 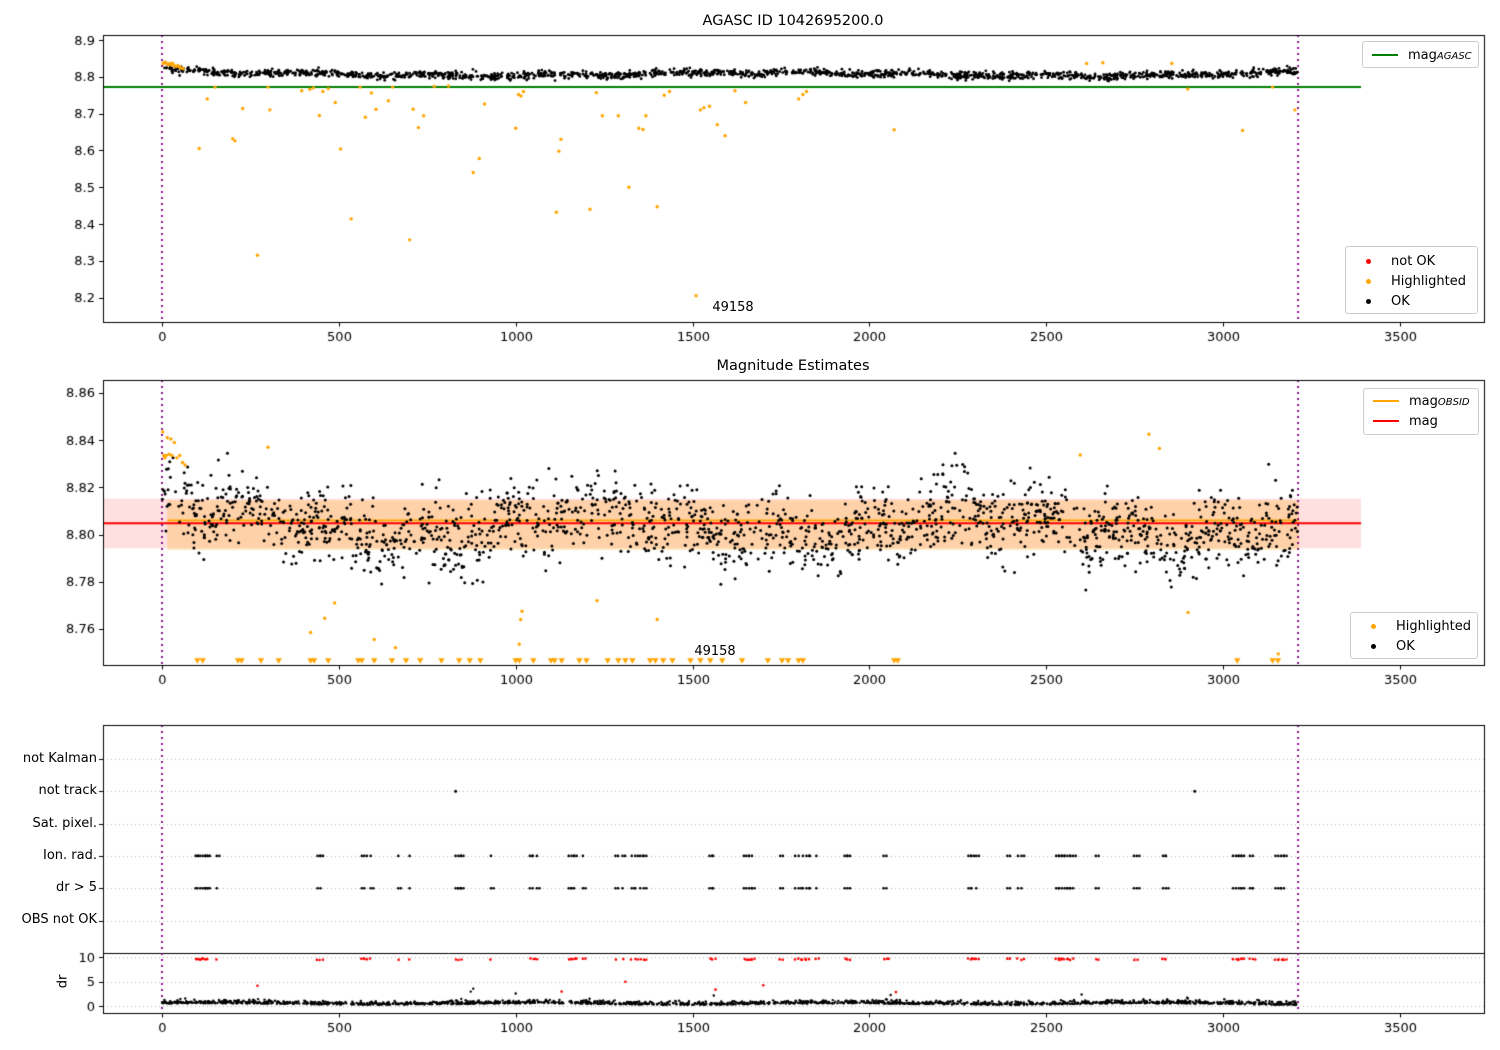 What do you see at coordinates (67, 790) in the screenshot?
I see `row-label-not-track: not track` at bounding box center [67, 790].